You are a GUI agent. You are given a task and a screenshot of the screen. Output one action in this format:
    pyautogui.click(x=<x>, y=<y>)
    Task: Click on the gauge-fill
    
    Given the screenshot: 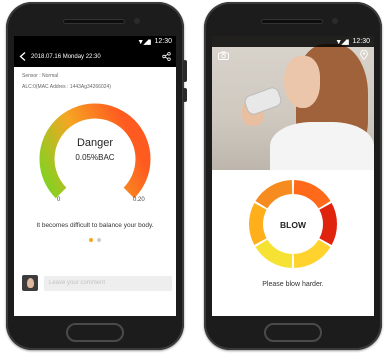 What is the action you would take?
    pyautogui.click(x=95, y=151)
    